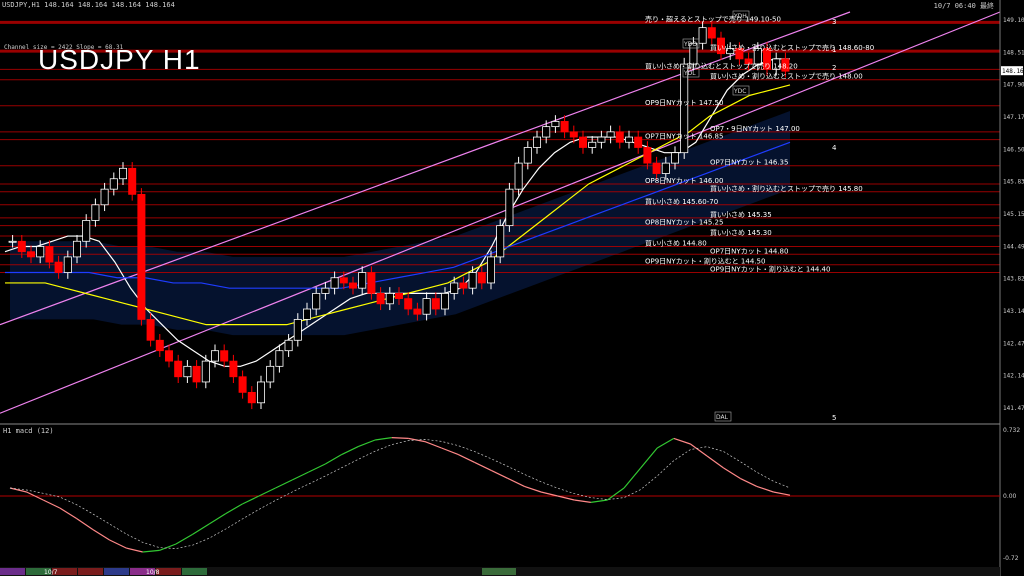  I want to click on price-tick: 143.820, so click(1013, 279).